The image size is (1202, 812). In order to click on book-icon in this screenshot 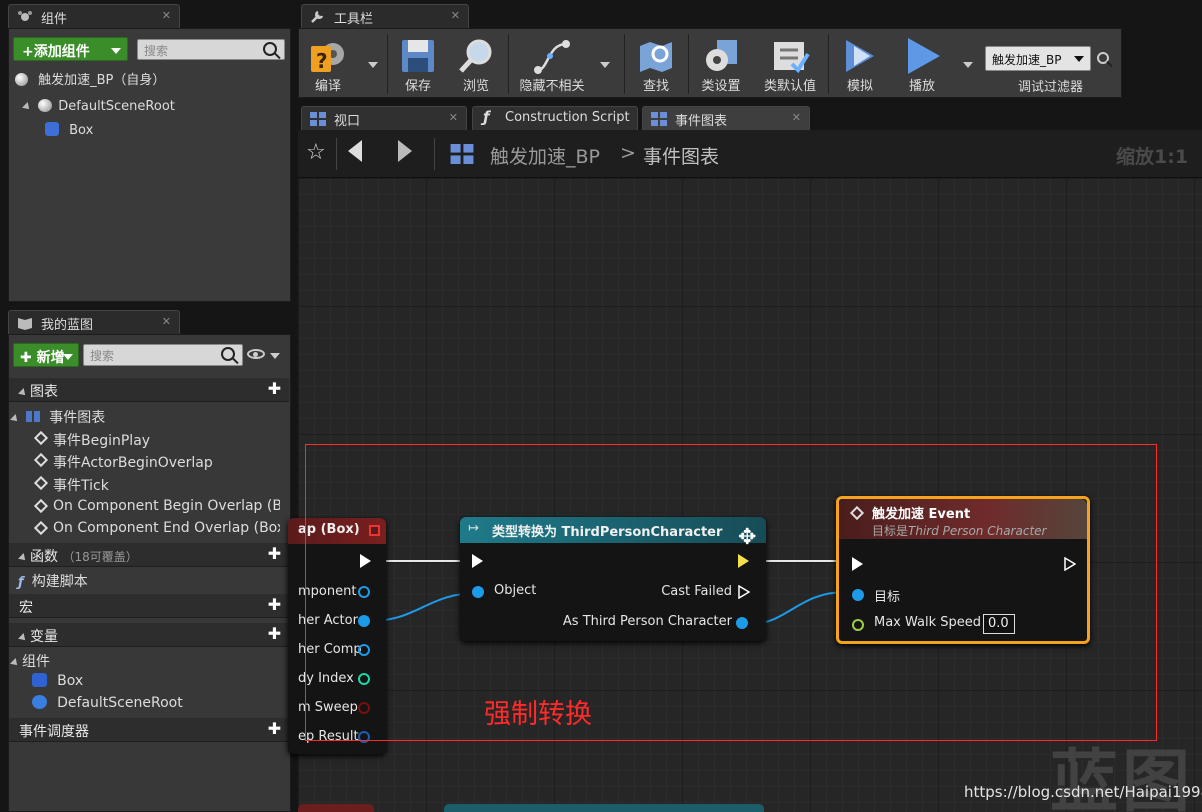, I will do `click(25, 324)`.